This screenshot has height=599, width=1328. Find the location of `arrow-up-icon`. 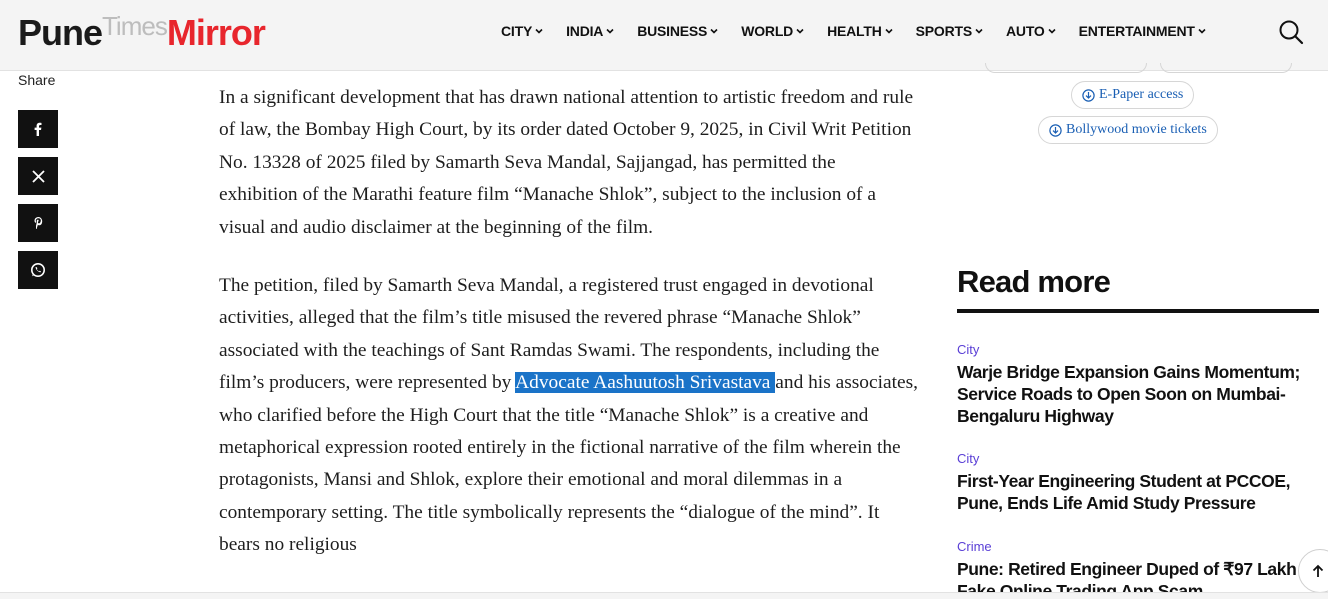

arrow-up-icon is located at coordinates (1318, 570).